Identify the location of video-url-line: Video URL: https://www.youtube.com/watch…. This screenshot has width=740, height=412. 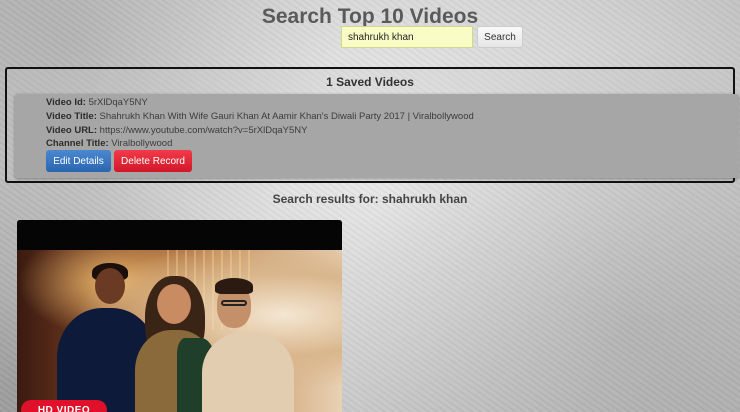
(176, 130).